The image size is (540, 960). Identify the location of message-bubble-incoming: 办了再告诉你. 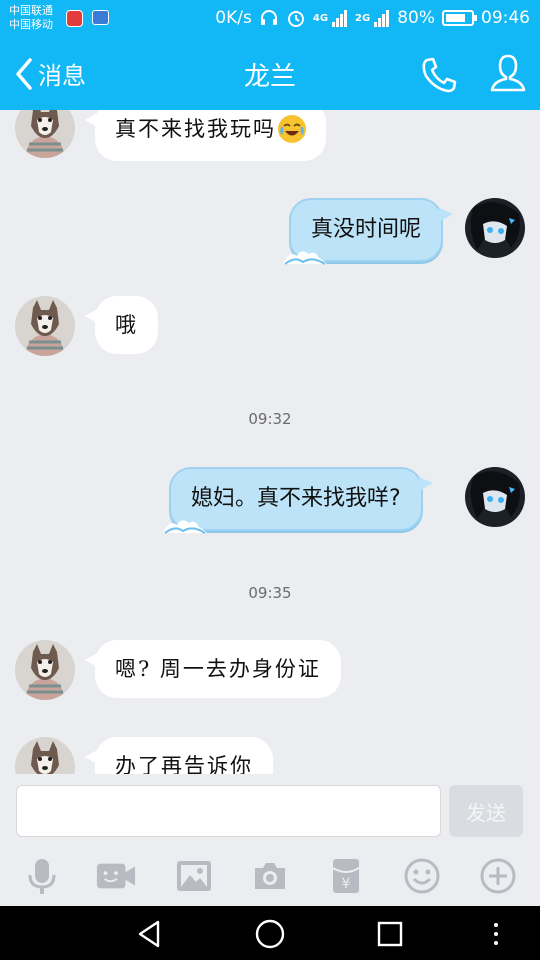
(179, 755).